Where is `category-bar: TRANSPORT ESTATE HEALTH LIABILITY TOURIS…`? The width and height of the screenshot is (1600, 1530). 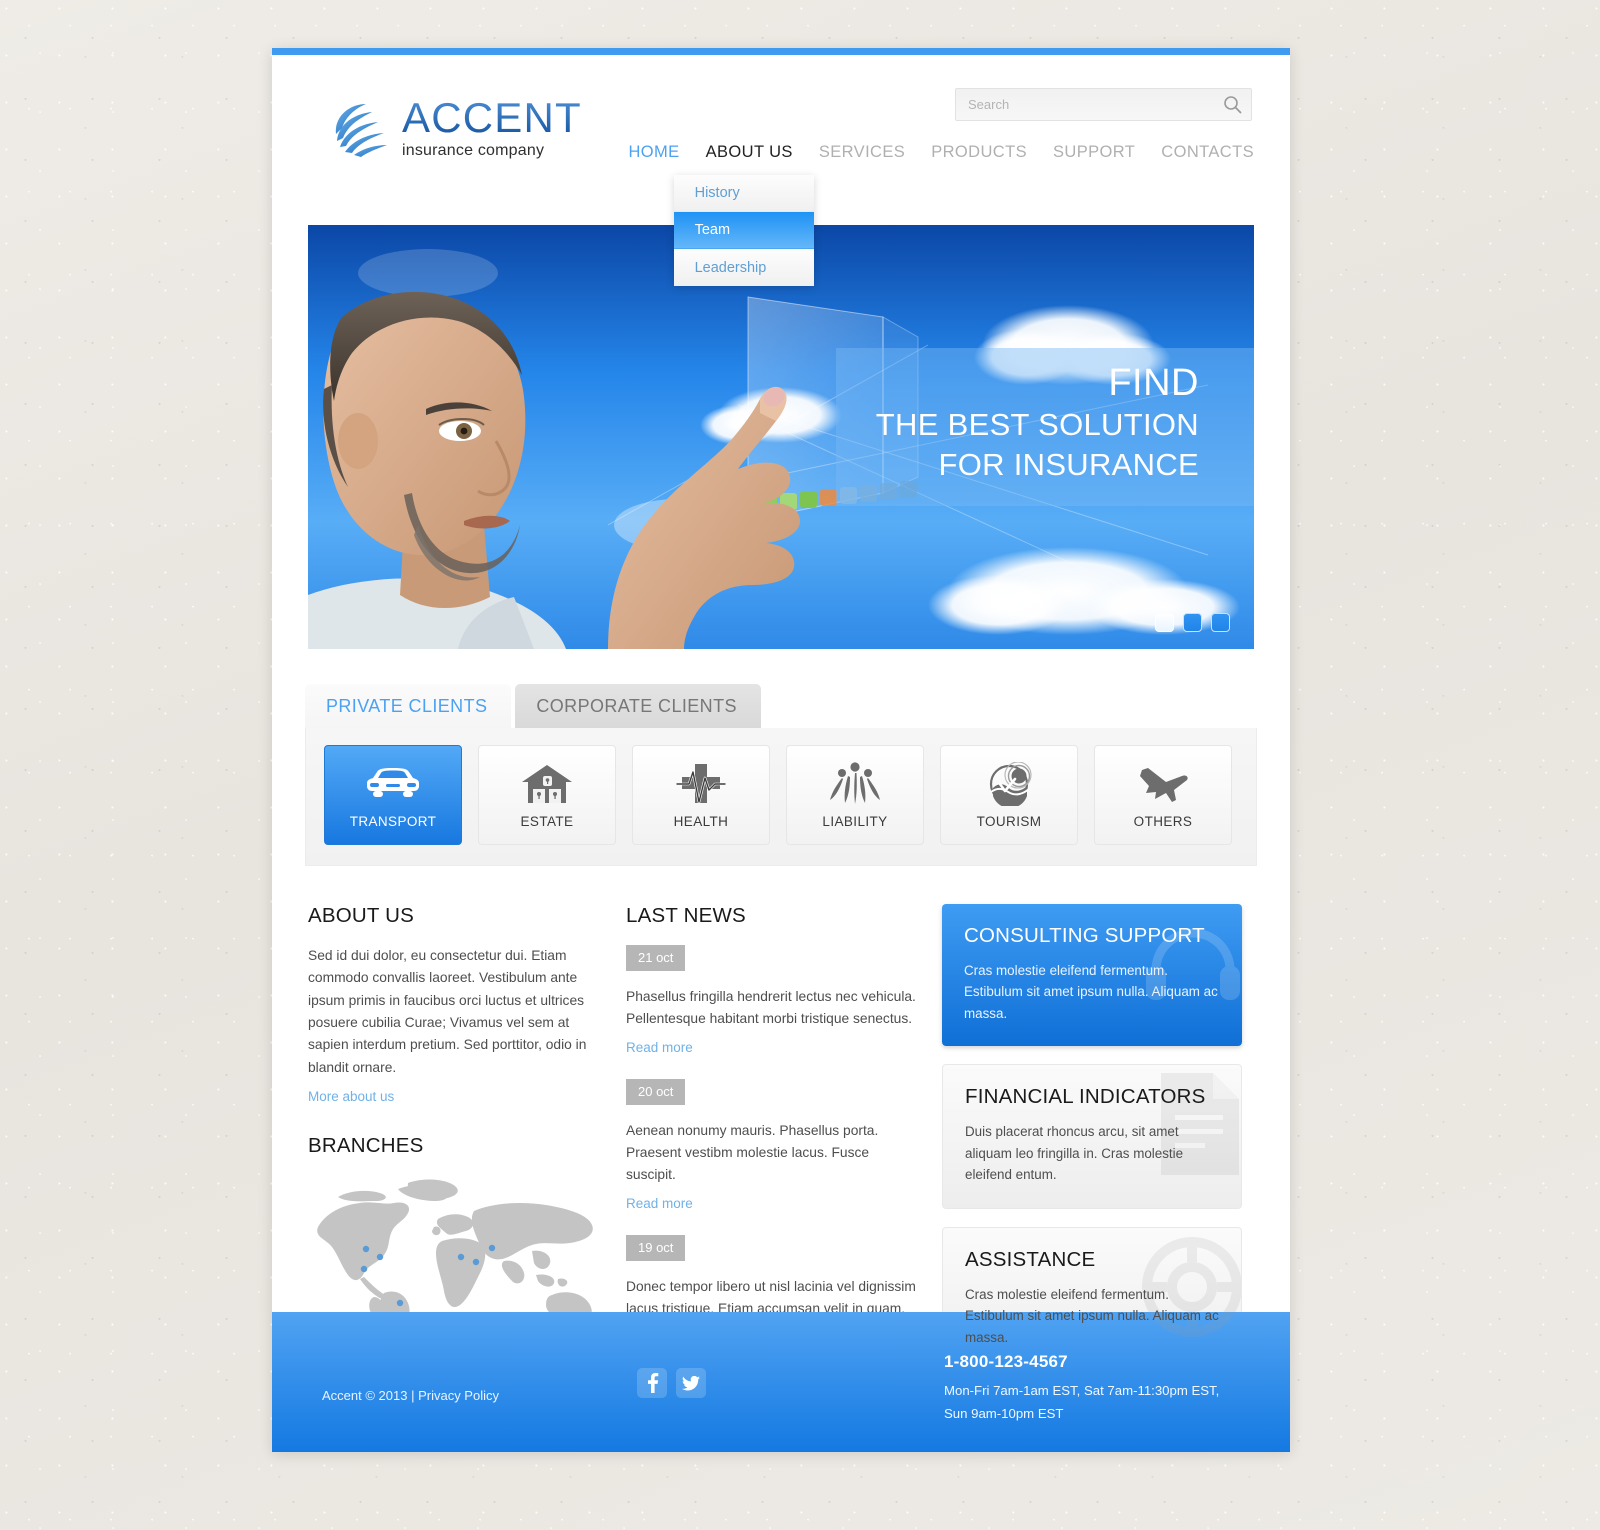
category-bar: TRANSPORT ESTATE HEALTH LIABILITY TOURIS… is located at coordinates (781, 797).